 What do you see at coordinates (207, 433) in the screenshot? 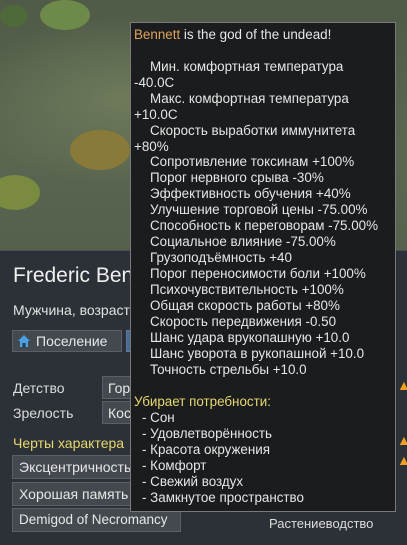
I see `removed-need: - Удовлетворённость` at bounding box center [207, 433].